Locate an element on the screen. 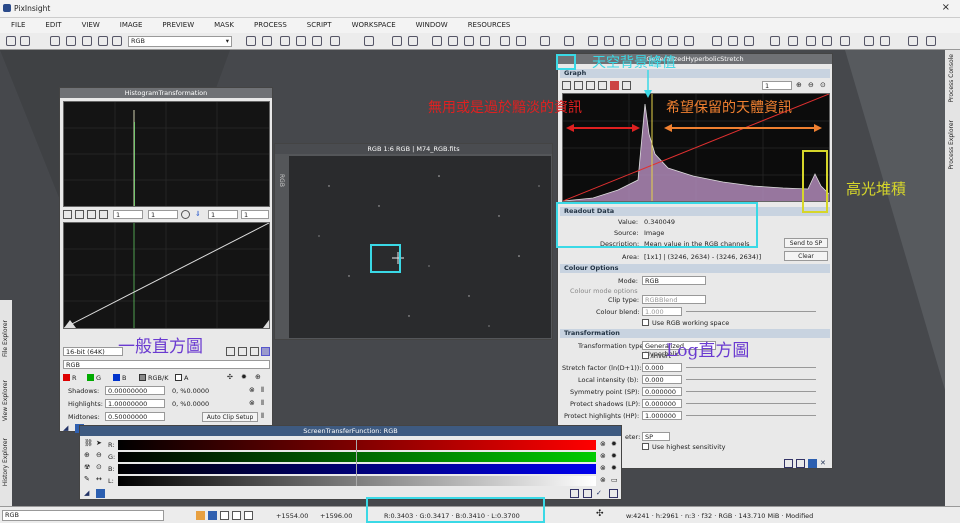 The width and height of the screenshot is (960, 523). window3-icon is located at coordinates (87, 41).